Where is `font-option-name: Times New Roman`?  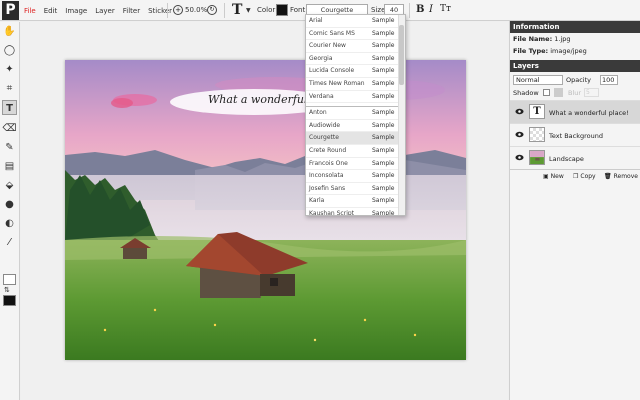
font-option-name: Times New Roman is located at coordinates (337, 83).